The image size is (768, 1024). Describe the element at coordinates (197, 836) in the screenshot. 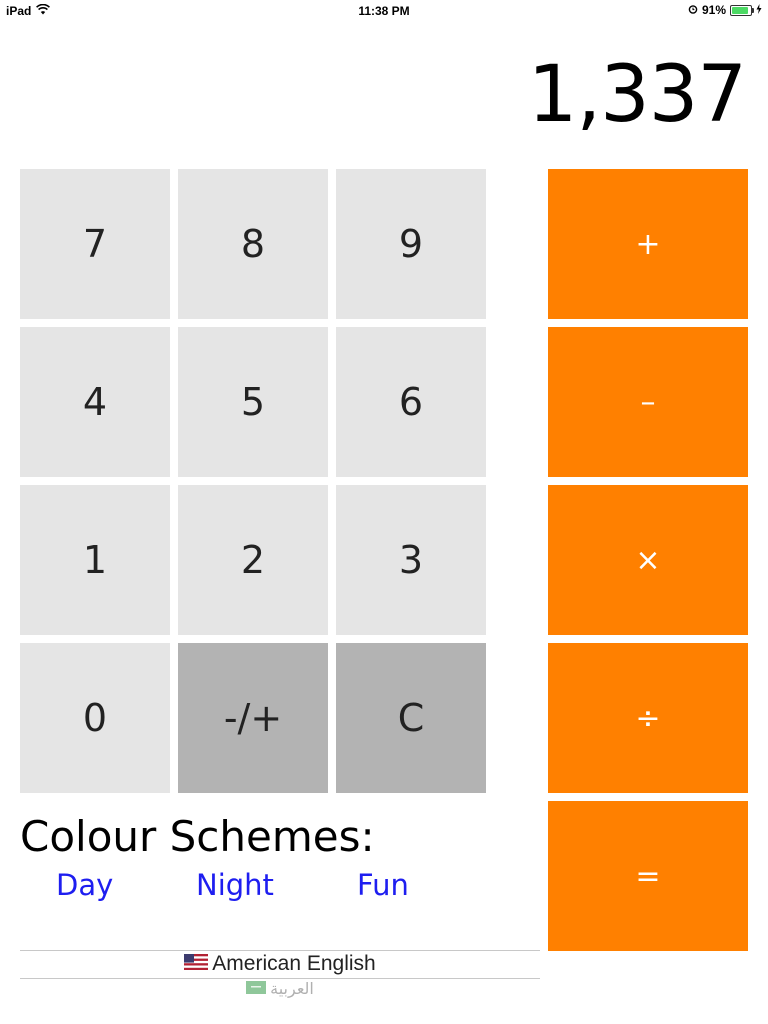

I see `colour-schemes-title: Colour Schemes:` at that location.